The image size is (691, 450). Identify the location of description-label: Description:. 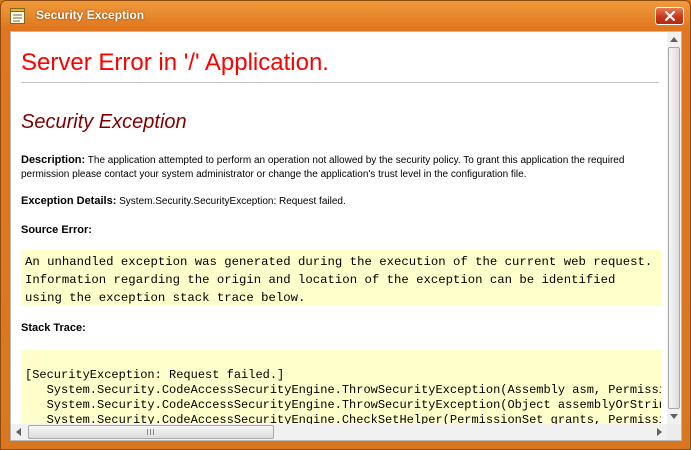
(53, 160).